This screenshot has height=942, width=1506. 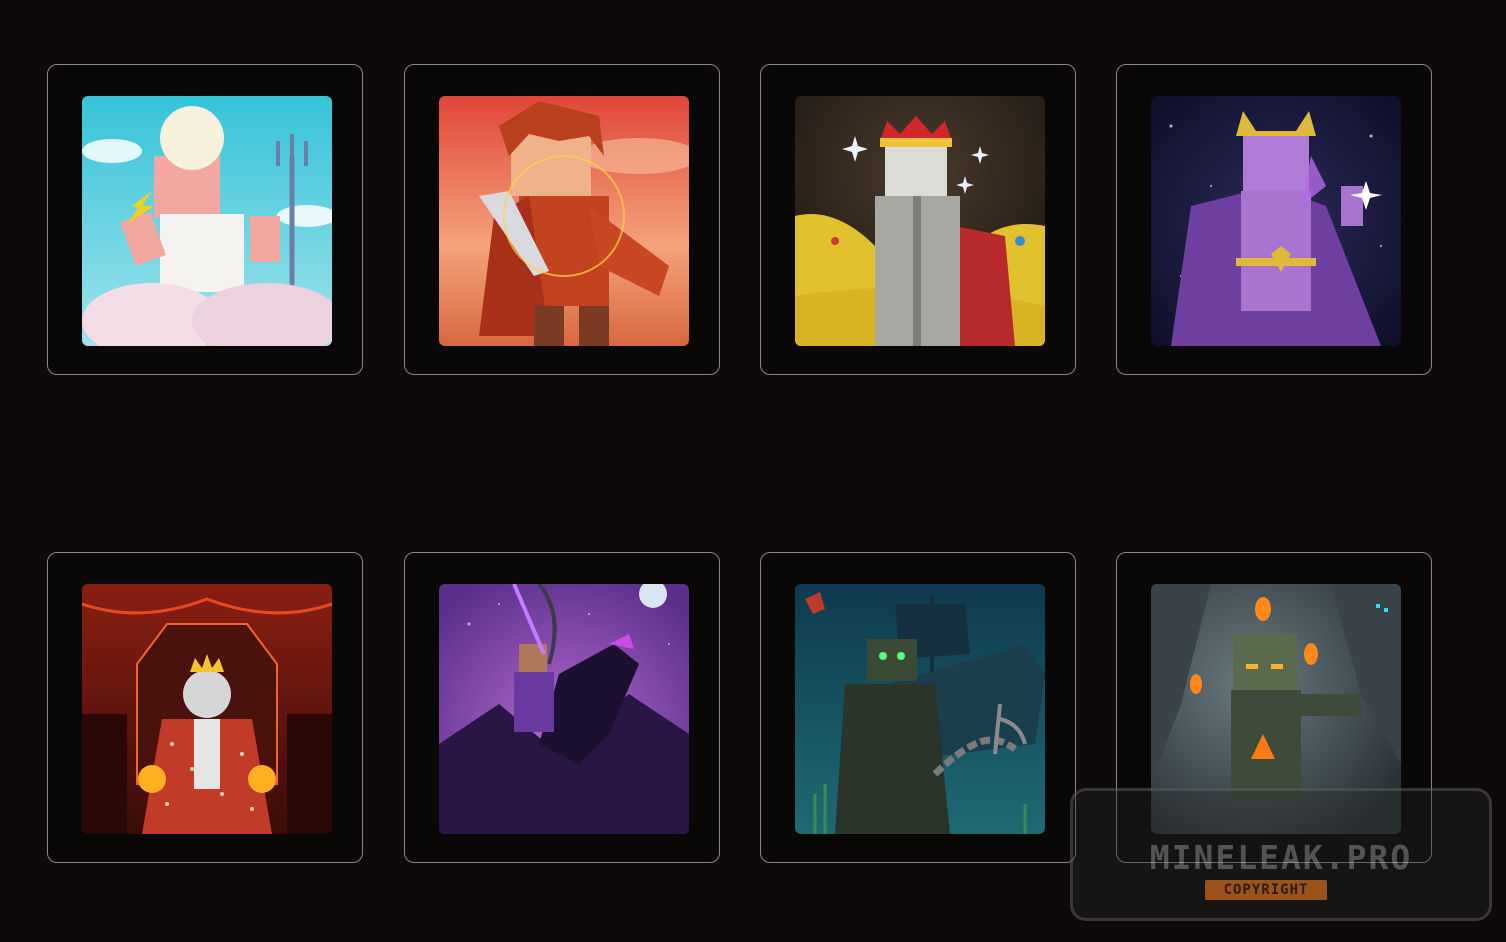 I want to click on watermark-overlay: MINELEAK.PRO COPYRIGHT, so click(x=1281, y=854).